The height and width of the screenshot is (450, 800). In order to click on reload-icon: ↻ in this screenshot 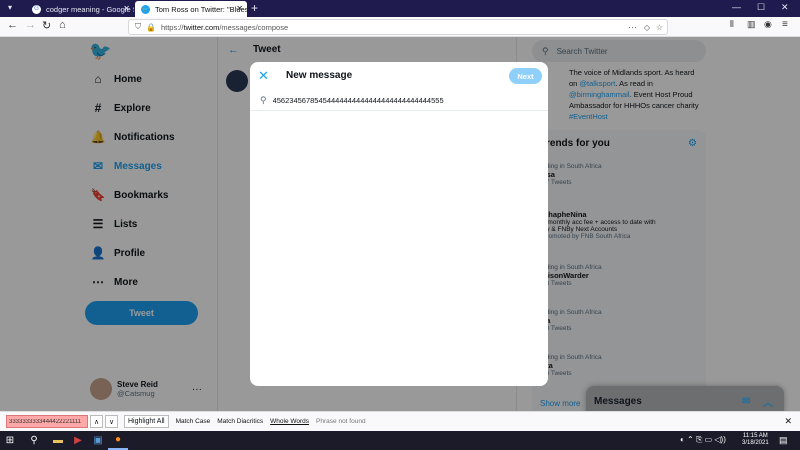, I will do `click(46, 25)`.